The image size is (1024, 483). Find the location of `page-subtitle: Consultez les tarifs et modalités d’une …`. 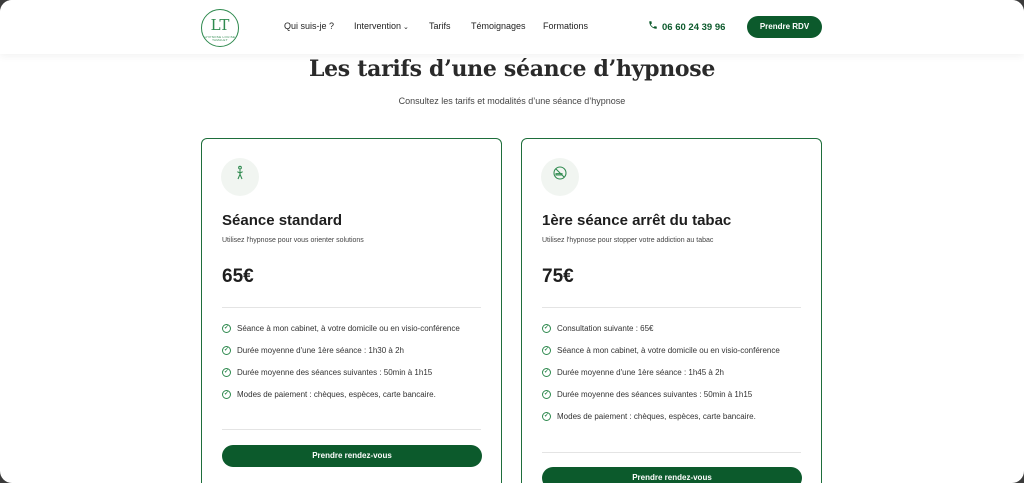

page-subtitle: Consultez les tarifs et modalités d’une … is located at coordinates (512, 101).